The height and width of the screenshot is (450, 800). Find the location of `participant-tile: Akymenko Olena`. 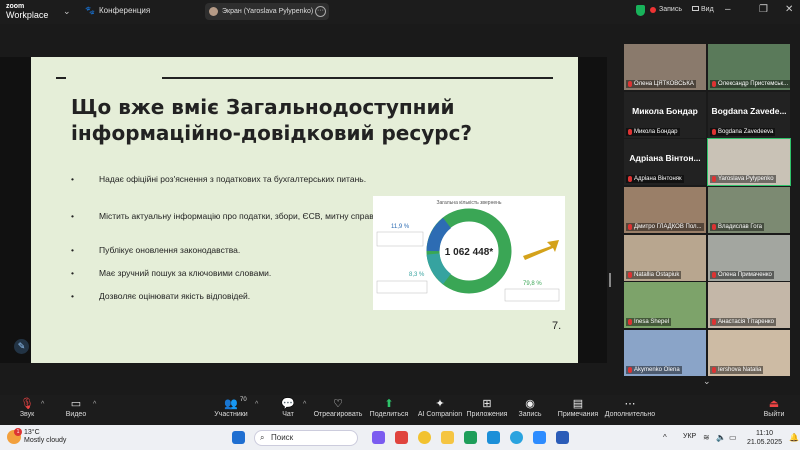

participant-tile: Akymenko Olena is located at coordinates (665, 353).